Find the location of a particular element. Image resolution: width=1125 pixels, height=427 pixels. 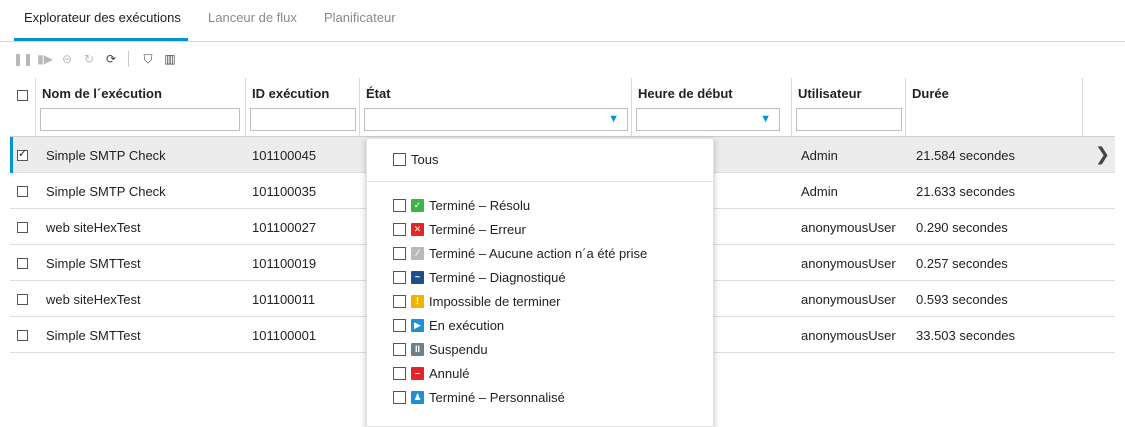

col-run-id: ID exécution is located at coordinates (303, 107).